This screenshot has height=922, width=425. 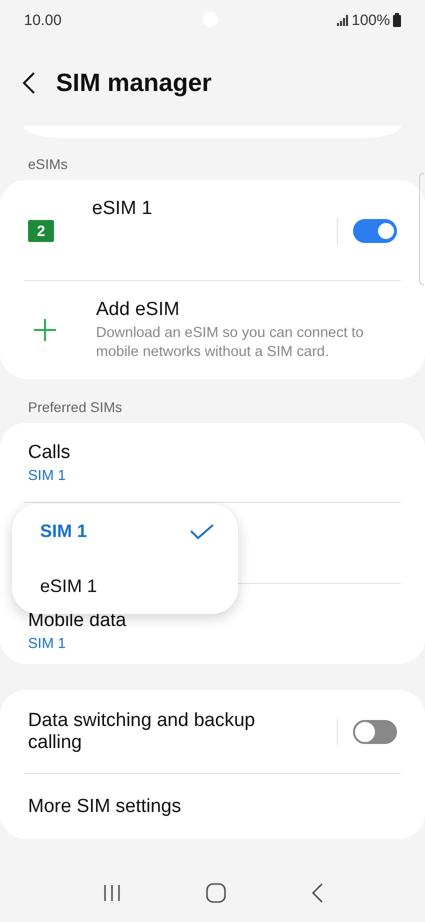 What do you see at coordinates (48, 164) in the screenshot?
I see `section-label: eSIMs` at bounding box center [48, 164].